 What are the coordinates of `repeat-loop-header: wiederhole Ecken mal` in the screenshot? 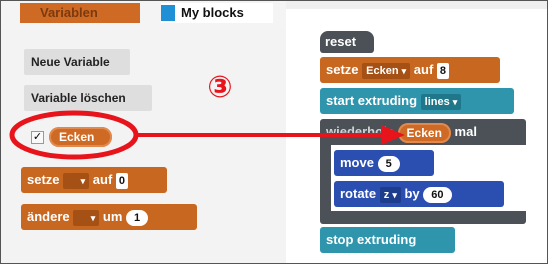 It's located at (398, 132).